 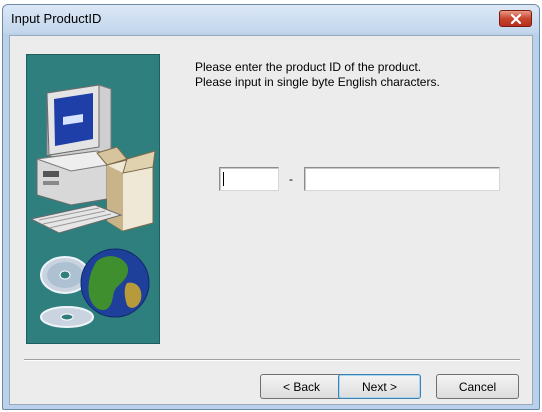 What do you see at coordinates (223, 179) in the screenshot?
I see `text-caret` at bounding box center [223, 179].